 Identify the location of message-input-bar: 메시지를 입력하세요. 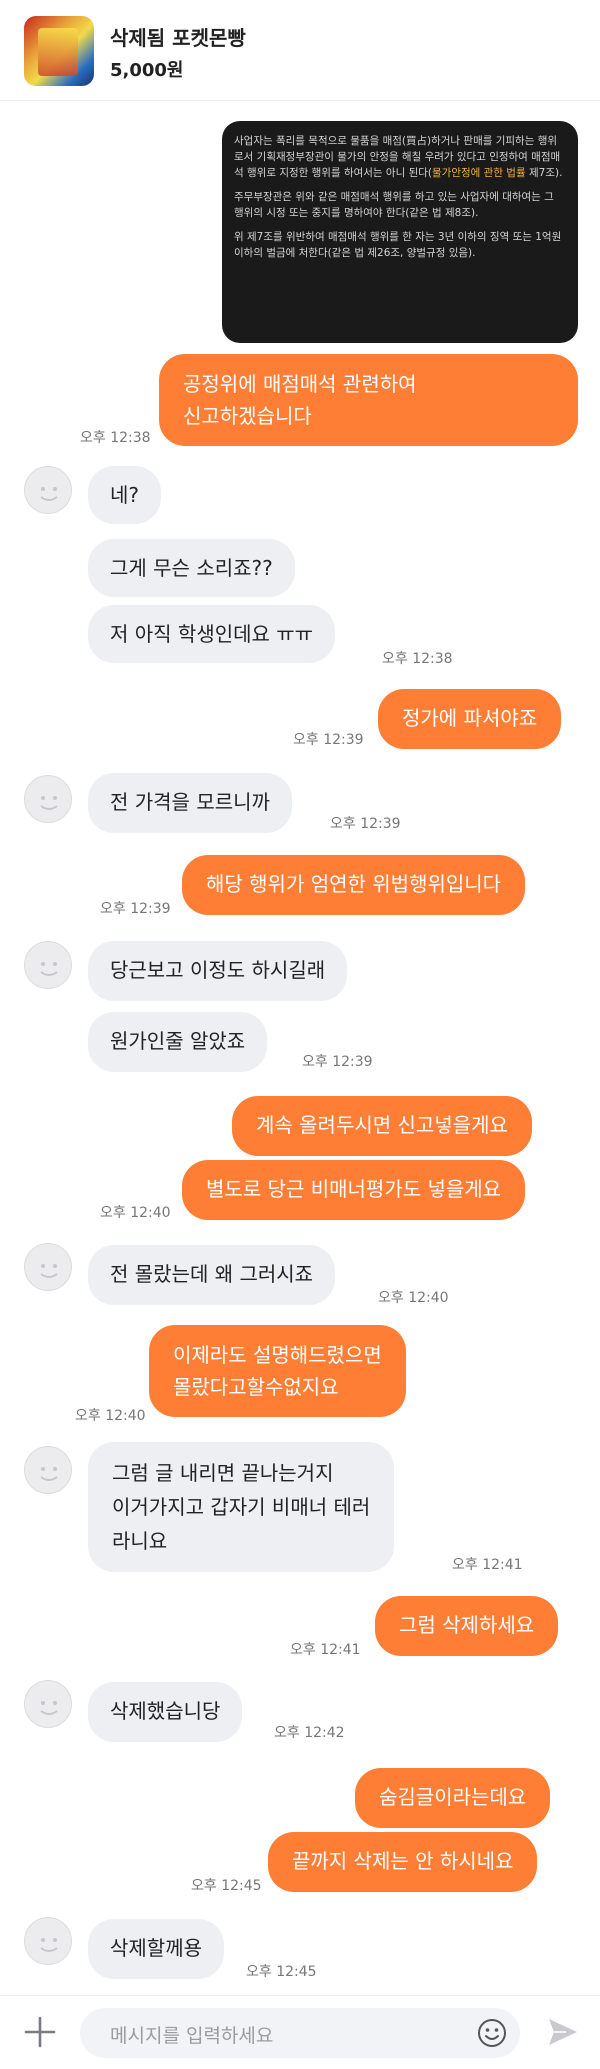
(300, 2032).